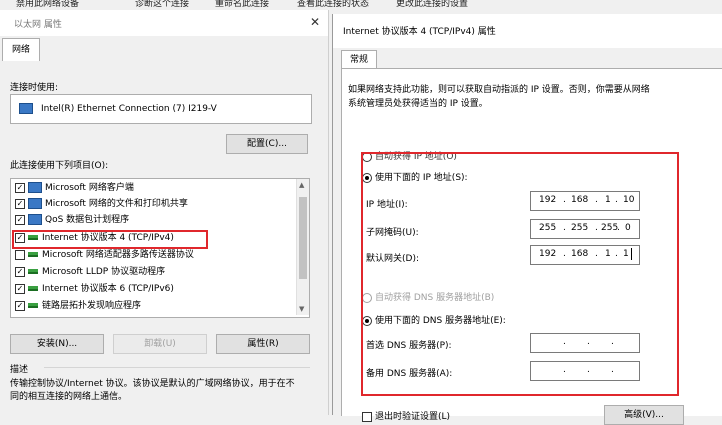 The height and width of the screenshot is (425, 722). What do you see at coordinates (263, 344) in the screenshot?
I see `properties-button: 属性(R)` at bounding box center [263, 344].